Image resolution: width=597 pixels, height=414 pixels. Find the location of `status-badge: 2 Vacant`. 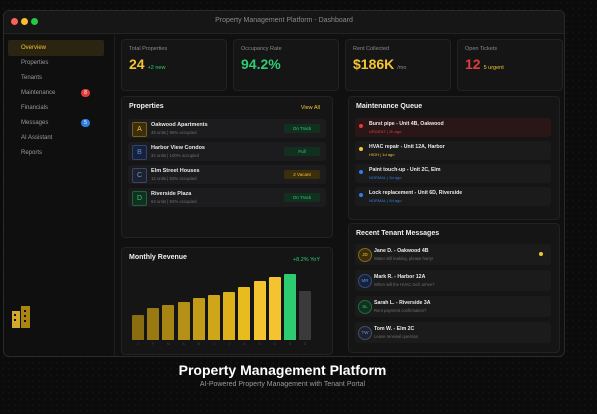

status-badge: 2 Vacant is located at coordinates (302, 174).